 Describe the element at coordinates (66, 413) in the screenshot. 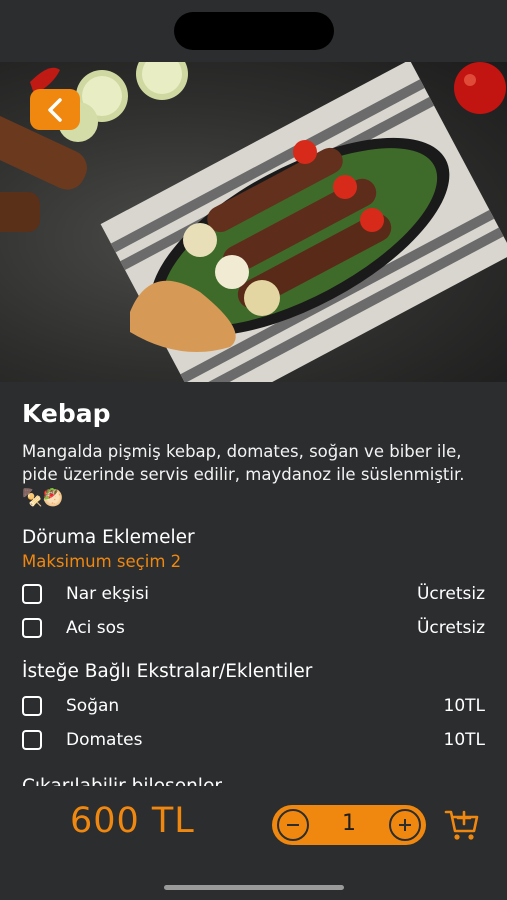

I see `product-title: Kebap` at that location.